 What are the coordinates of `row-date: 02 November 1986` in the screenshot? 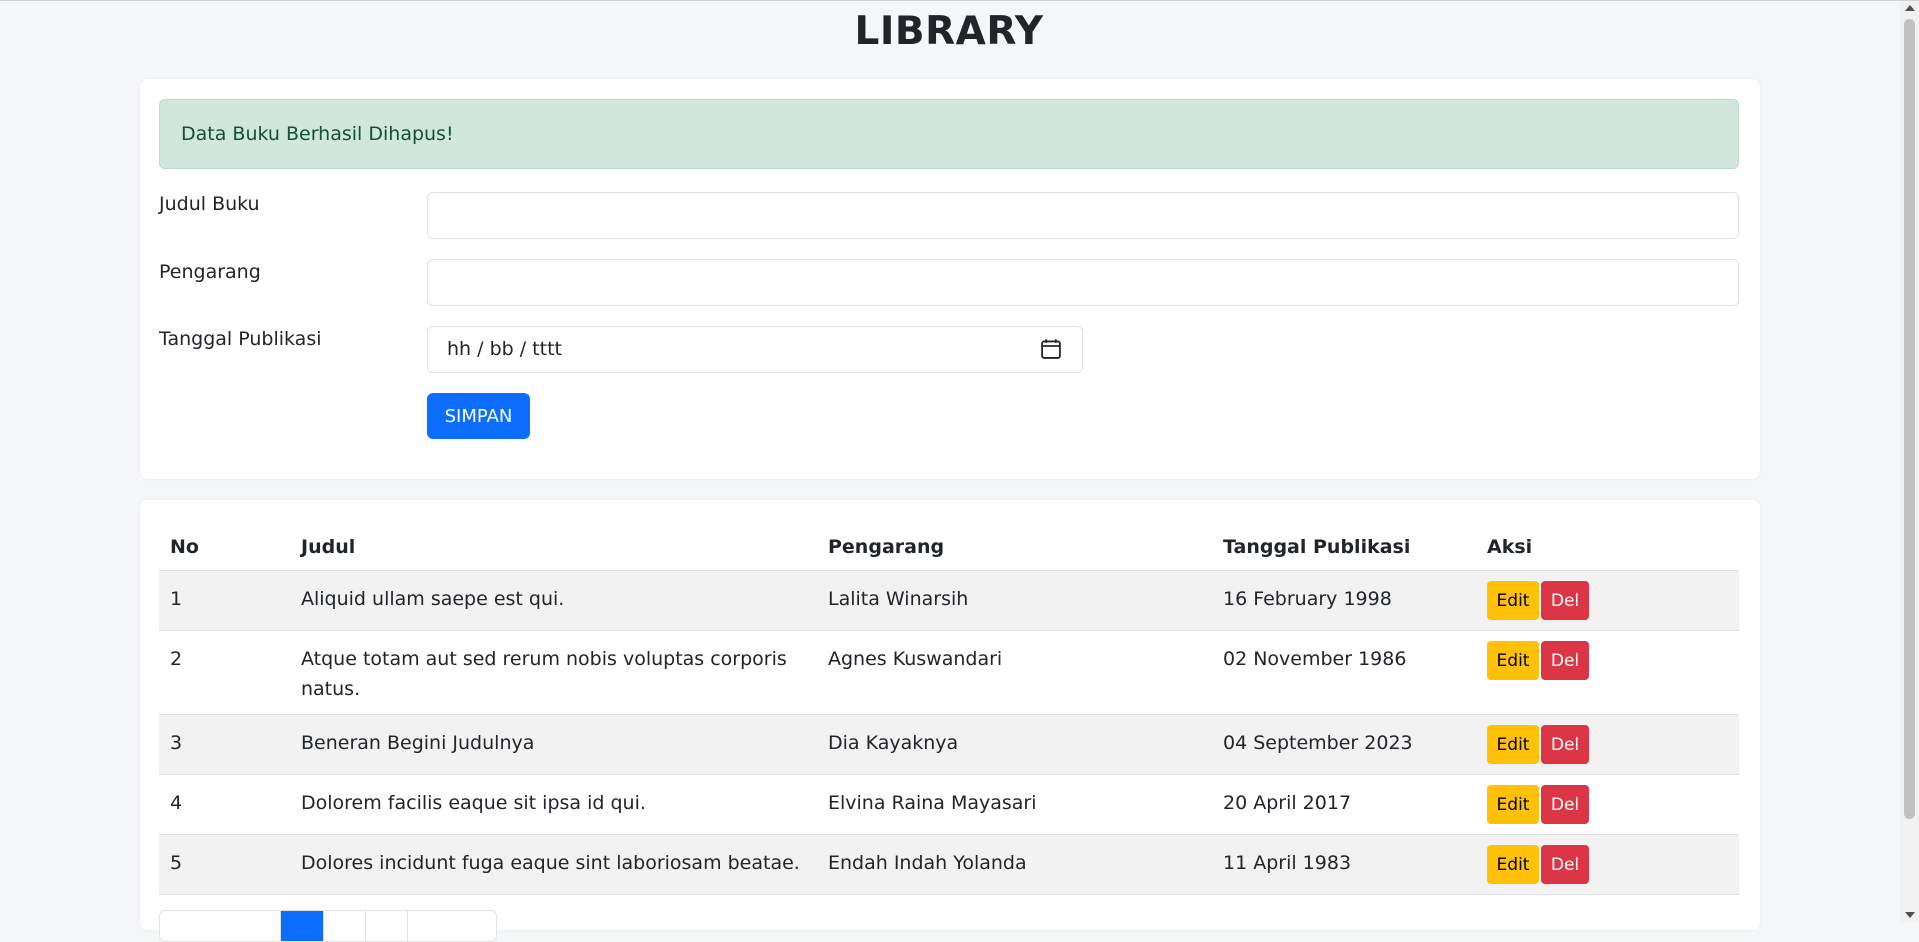 It's located at (1344, 672).